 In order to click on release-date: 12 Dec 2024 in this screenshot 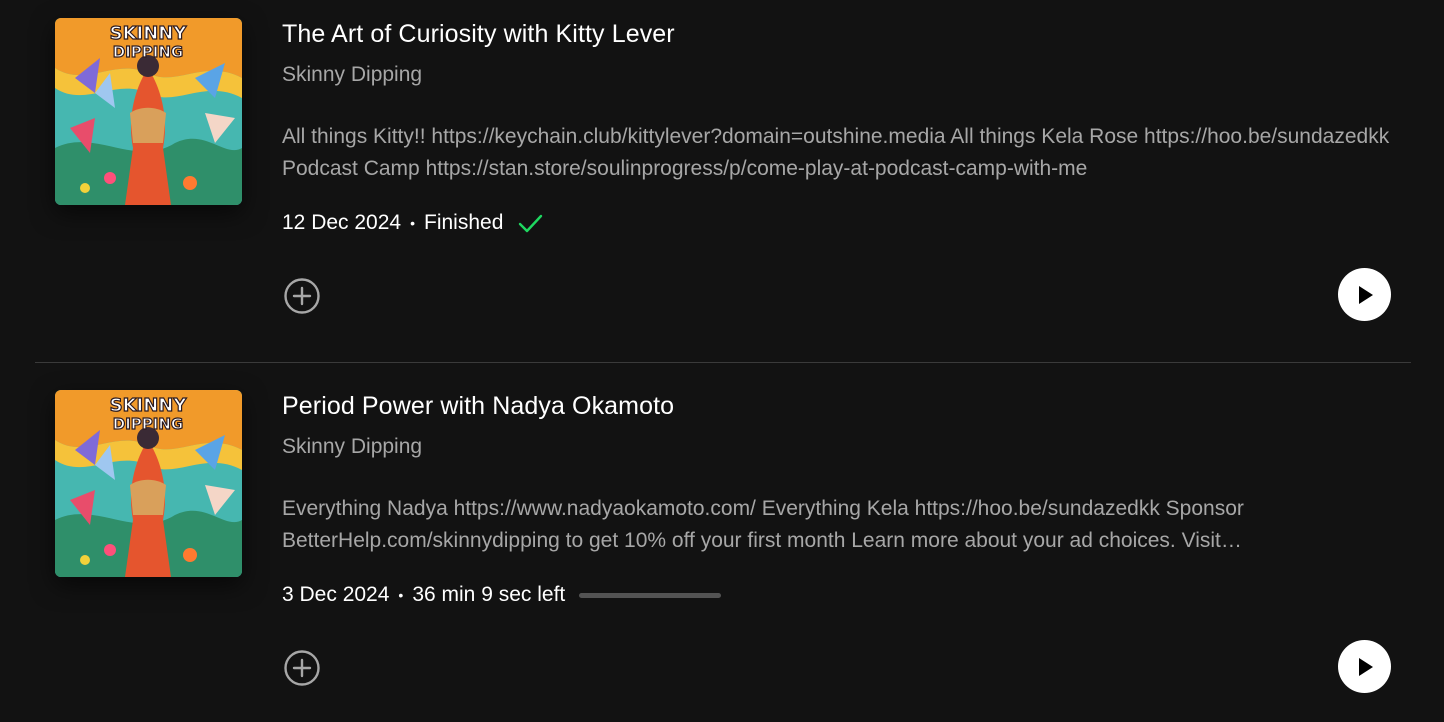, I will do `click(342, 222)`.